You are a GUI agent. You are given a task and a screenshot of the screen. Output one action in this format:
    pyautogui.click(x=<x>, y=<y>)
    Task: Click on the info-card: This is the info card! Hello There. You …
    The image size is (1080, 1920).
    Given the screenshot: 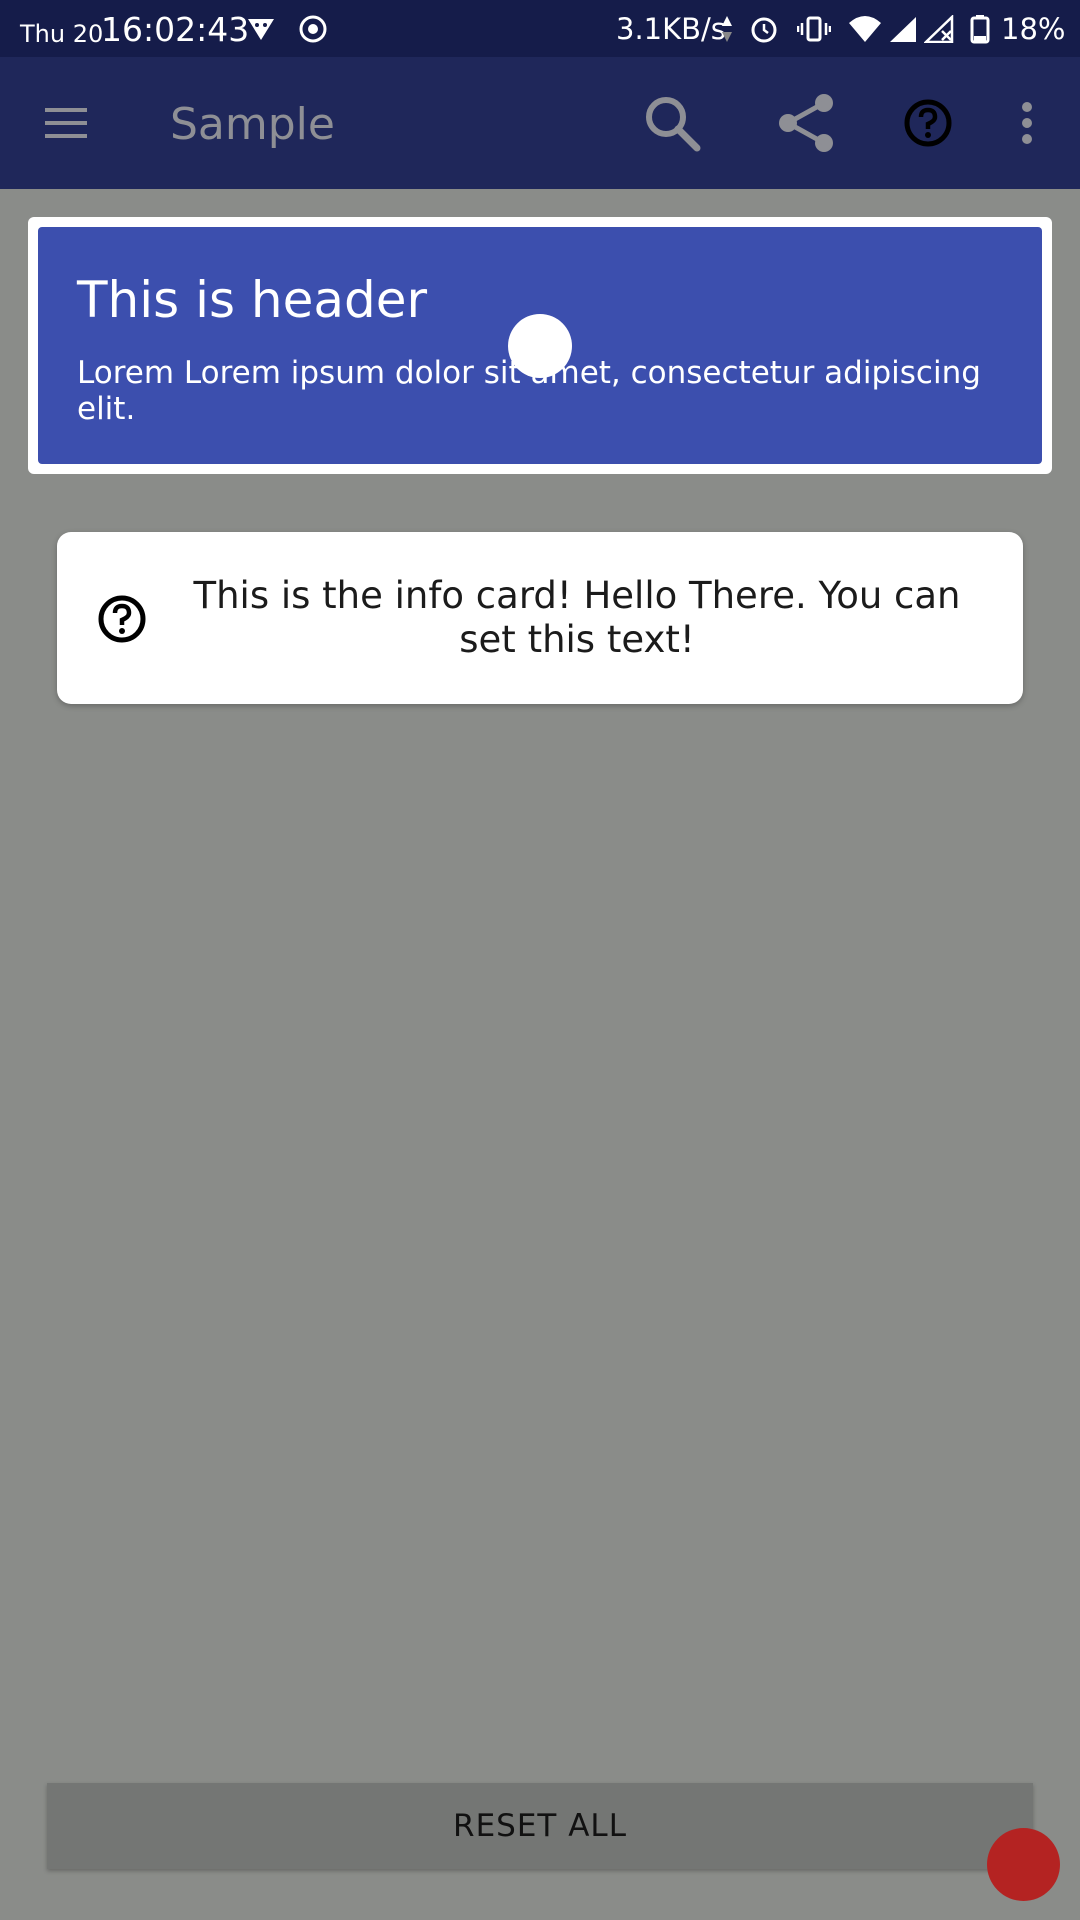 What is the action you would take?
    pyautogui.click(x=540, y=618)
    